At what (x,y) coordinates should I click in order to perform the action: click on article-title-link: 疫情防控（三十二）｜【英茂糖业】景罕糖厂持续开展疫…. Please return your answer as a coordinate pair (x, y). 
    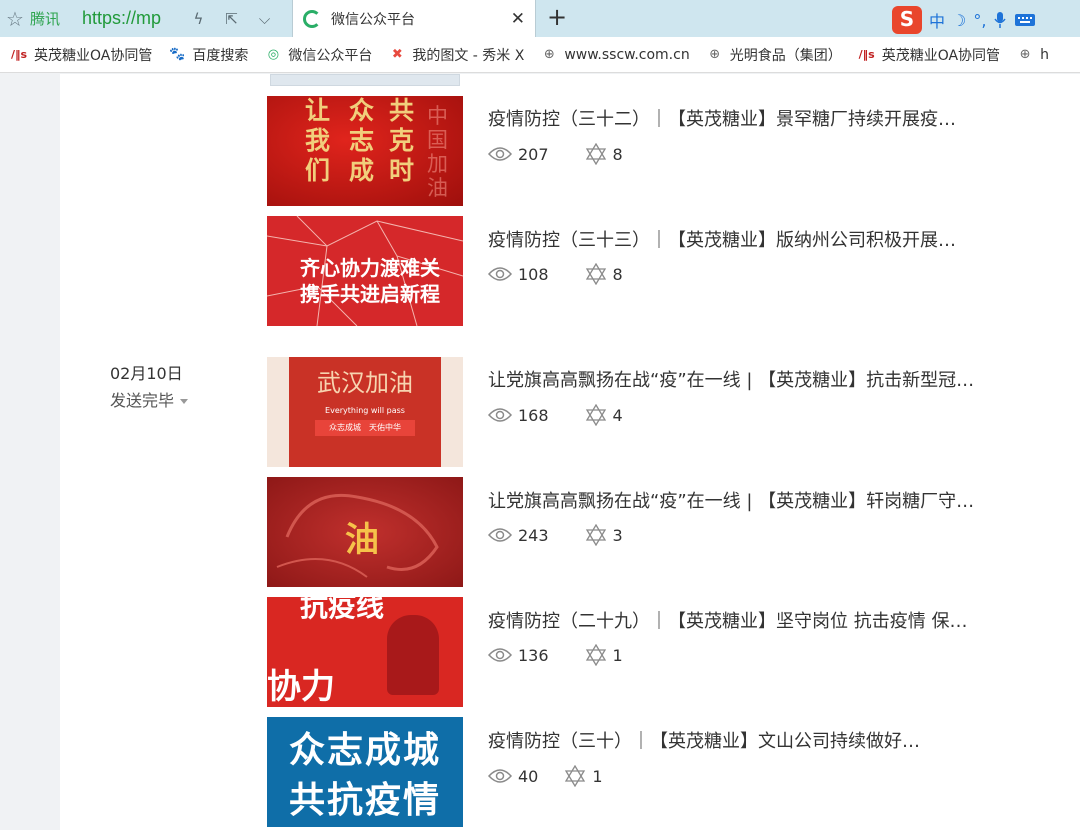
    Looking at the image, I should click on (753, 118).